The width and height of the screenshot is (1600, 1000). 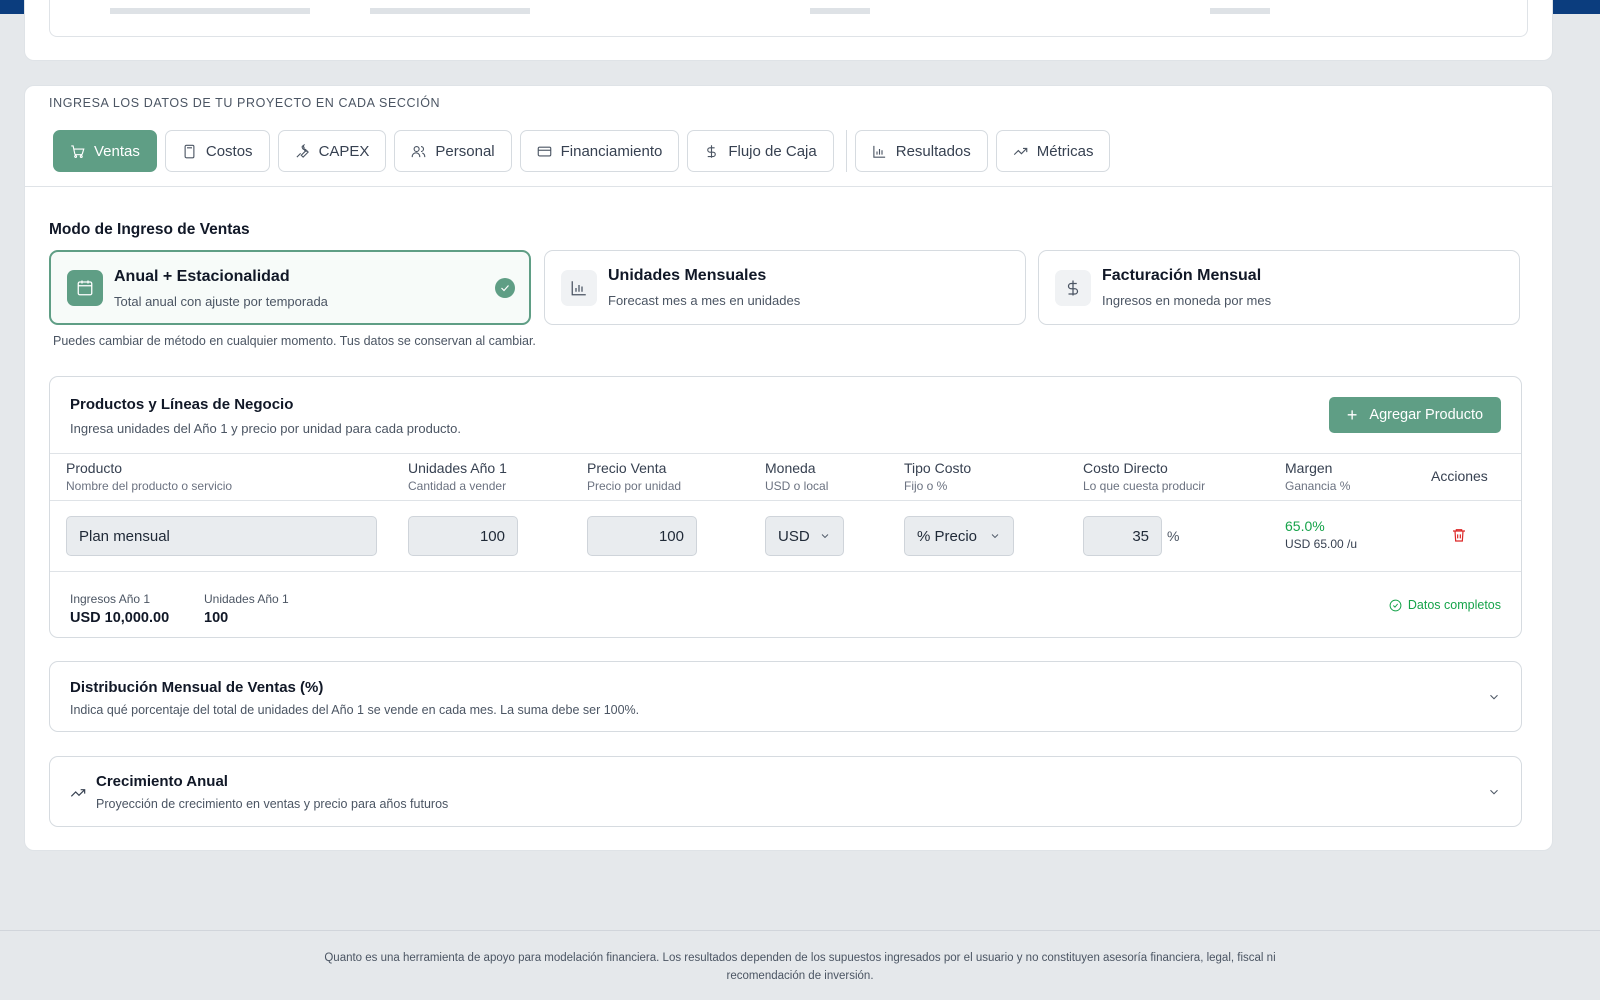 I want to click on margin-value: 65.0% USD 65.00 /u, so click(x=1321, y=534).